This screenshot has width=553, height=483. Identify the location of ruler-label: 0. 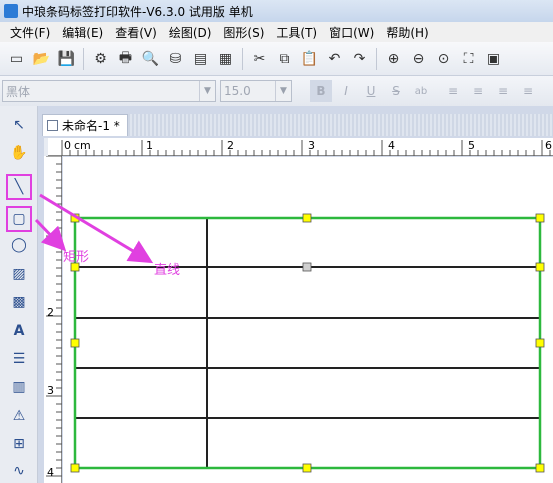
(67, 145).